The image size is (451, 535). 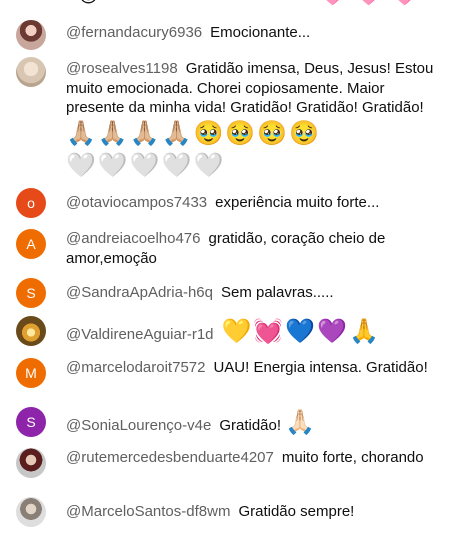 What do you see at coordinates (138, 425) in the screenshot?
I see `author-name: @SoniaLourenço-v4e` at bounding box center [138, 425].